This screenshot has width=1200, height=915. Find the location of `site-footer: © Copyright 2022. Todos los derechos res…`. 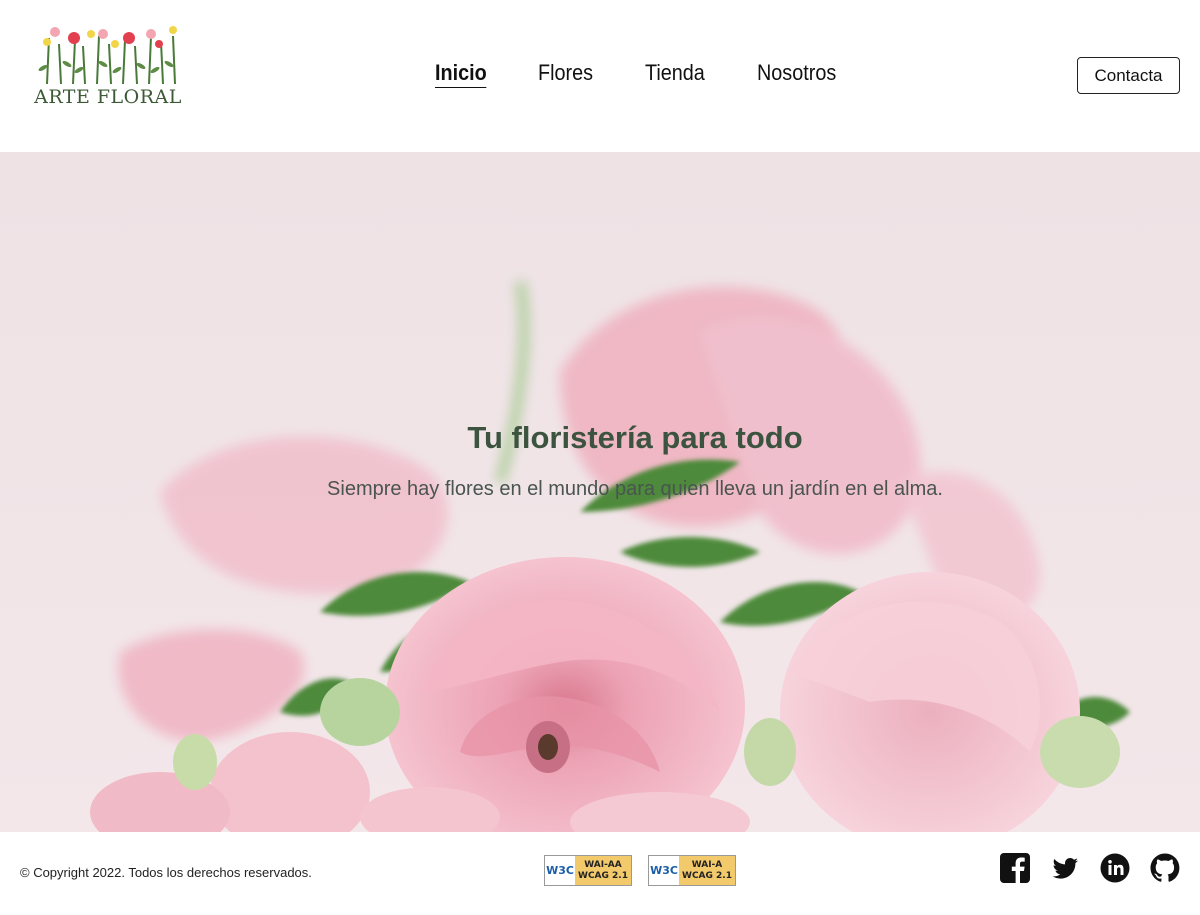

site-footer: © Copyright 2022. Todos los derechos res… is located at coordinates (600, 873).